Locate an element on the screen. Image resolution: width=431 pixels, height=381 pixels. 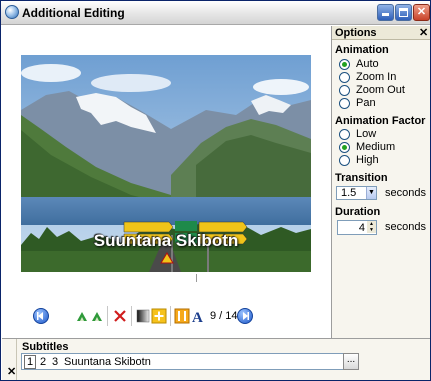
duration-title: Duration is located at coordinates (358, 212).